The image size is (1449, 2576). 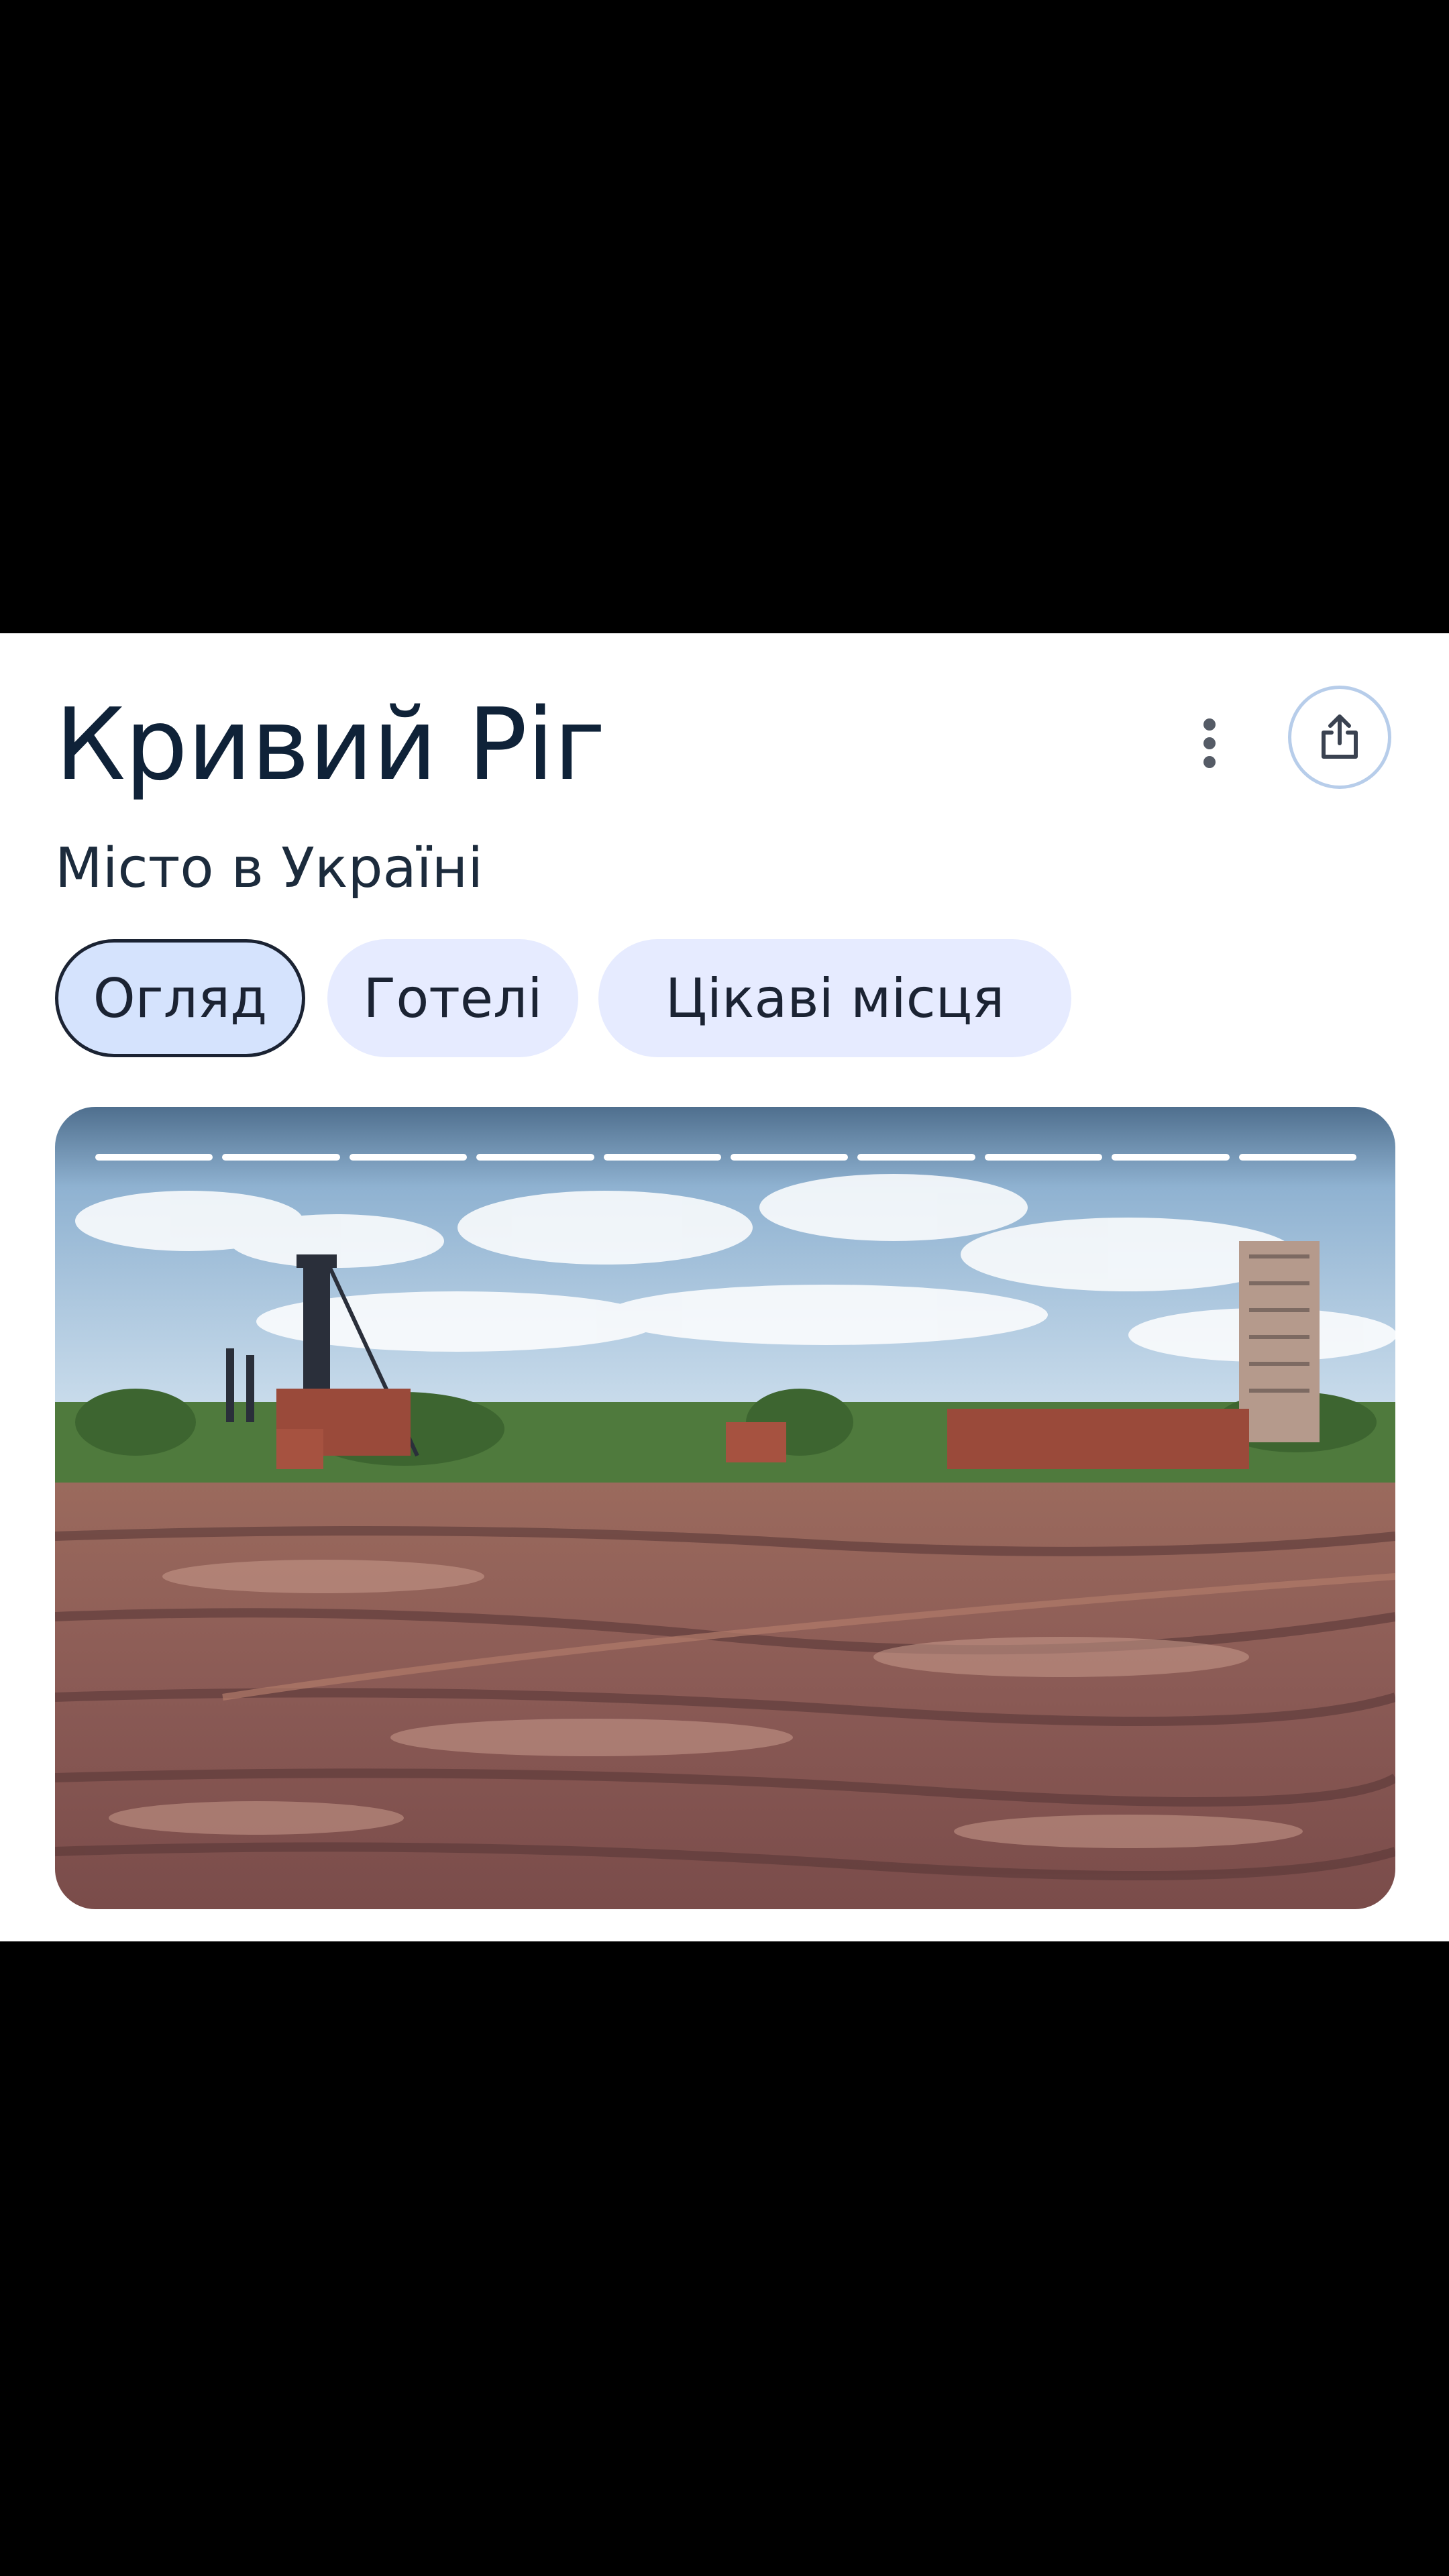 What do you see at coordinates (834, 998) in the screenshot?
I see `tab-places-of-interest: Цікаві місця` at bounding box center [834, 998].